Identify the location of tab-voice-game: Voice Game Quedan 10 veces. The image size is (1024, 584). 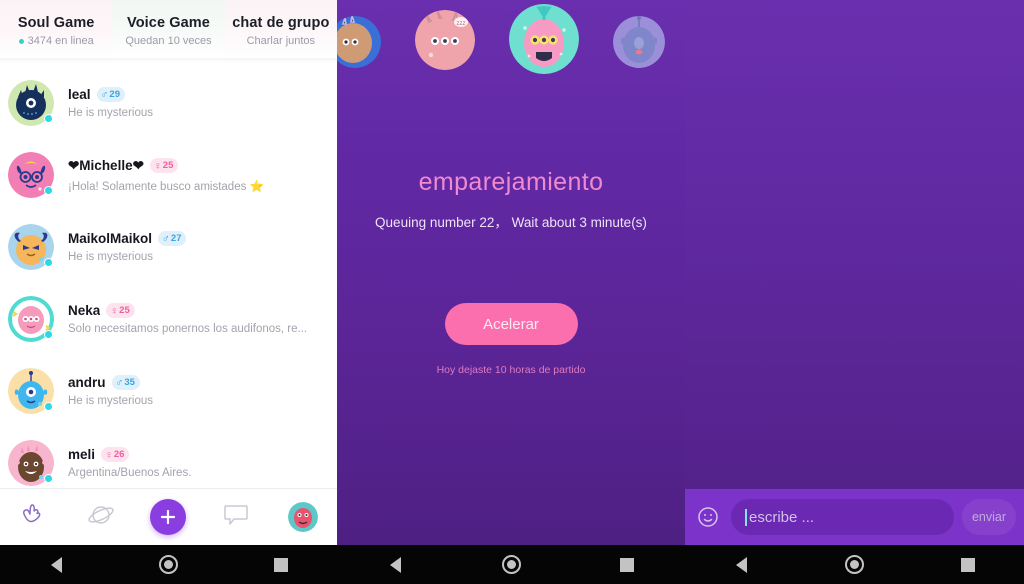
(168, 29).